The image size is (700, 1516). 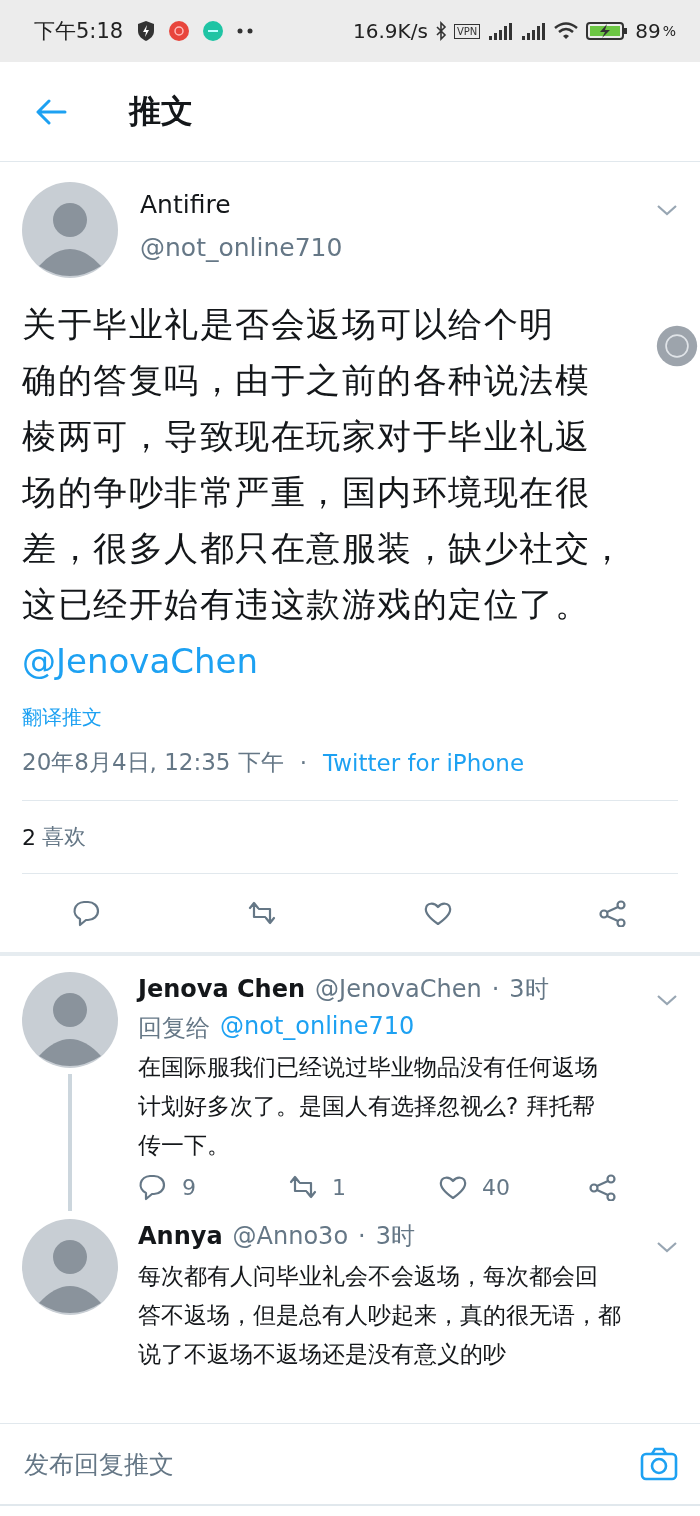 I want to click on retweet-count: 1, so click(x=339, y=1187).